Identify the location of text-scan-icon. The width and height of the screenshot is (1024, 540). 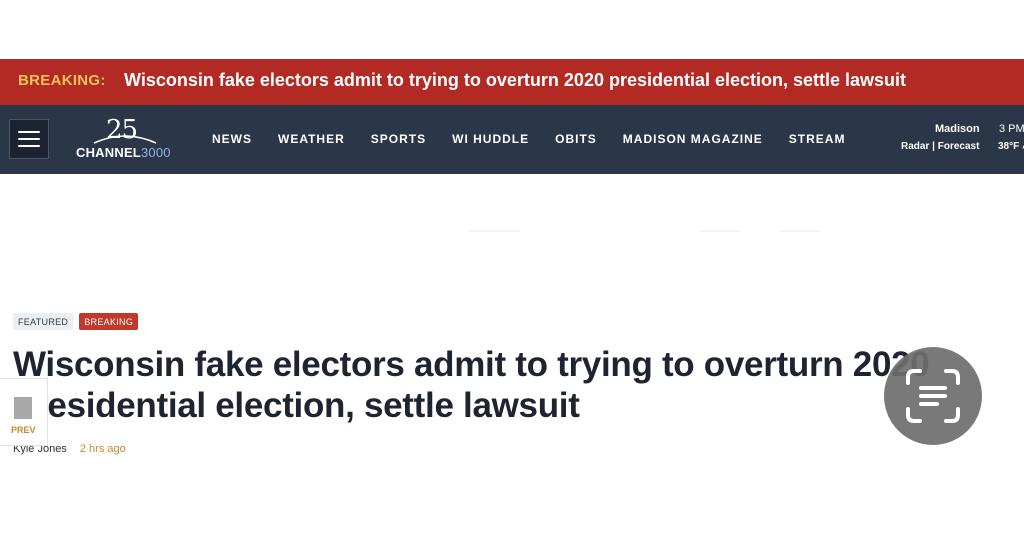
(933, 396).